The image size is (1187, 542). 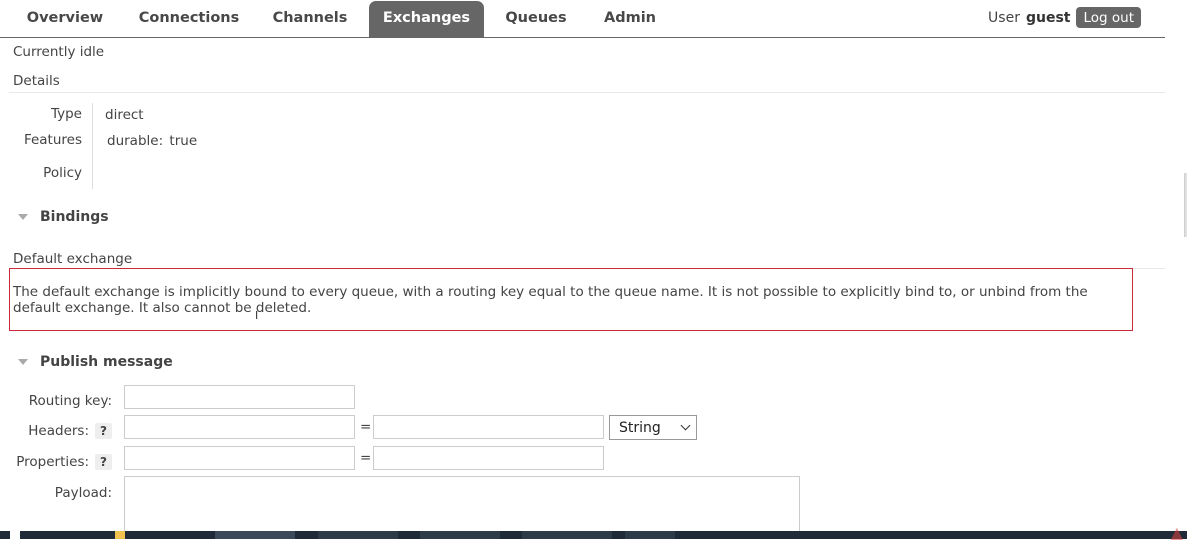 I want to click on type-label: Type, so click(x=66, y=114).